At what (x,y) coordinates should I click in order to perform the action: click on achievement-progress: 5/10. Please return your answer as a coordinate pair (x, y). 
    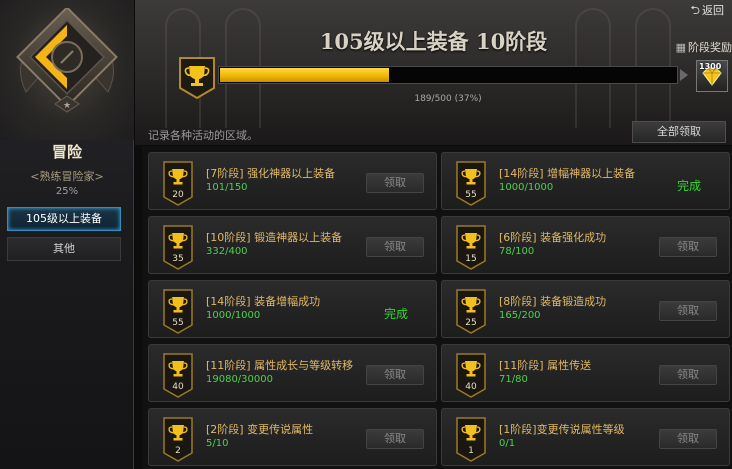
    Looking at the image, I should click on (217, 443).